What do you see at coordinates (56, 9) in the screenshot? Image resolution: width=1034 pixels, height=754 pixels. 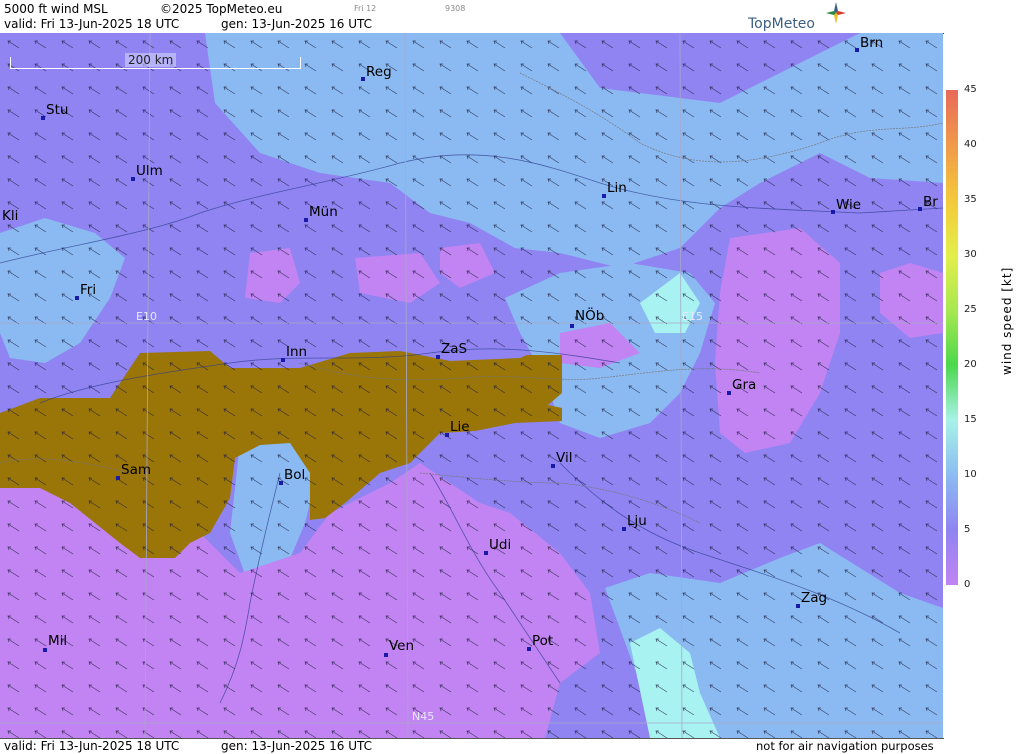 I see `map-title: 5000 ft wind MSL` at bounding box center [56, 9].